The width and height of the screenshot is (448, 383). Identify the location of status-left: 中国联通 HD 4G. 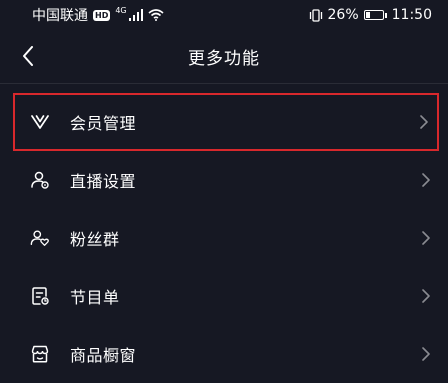
(98, 15).